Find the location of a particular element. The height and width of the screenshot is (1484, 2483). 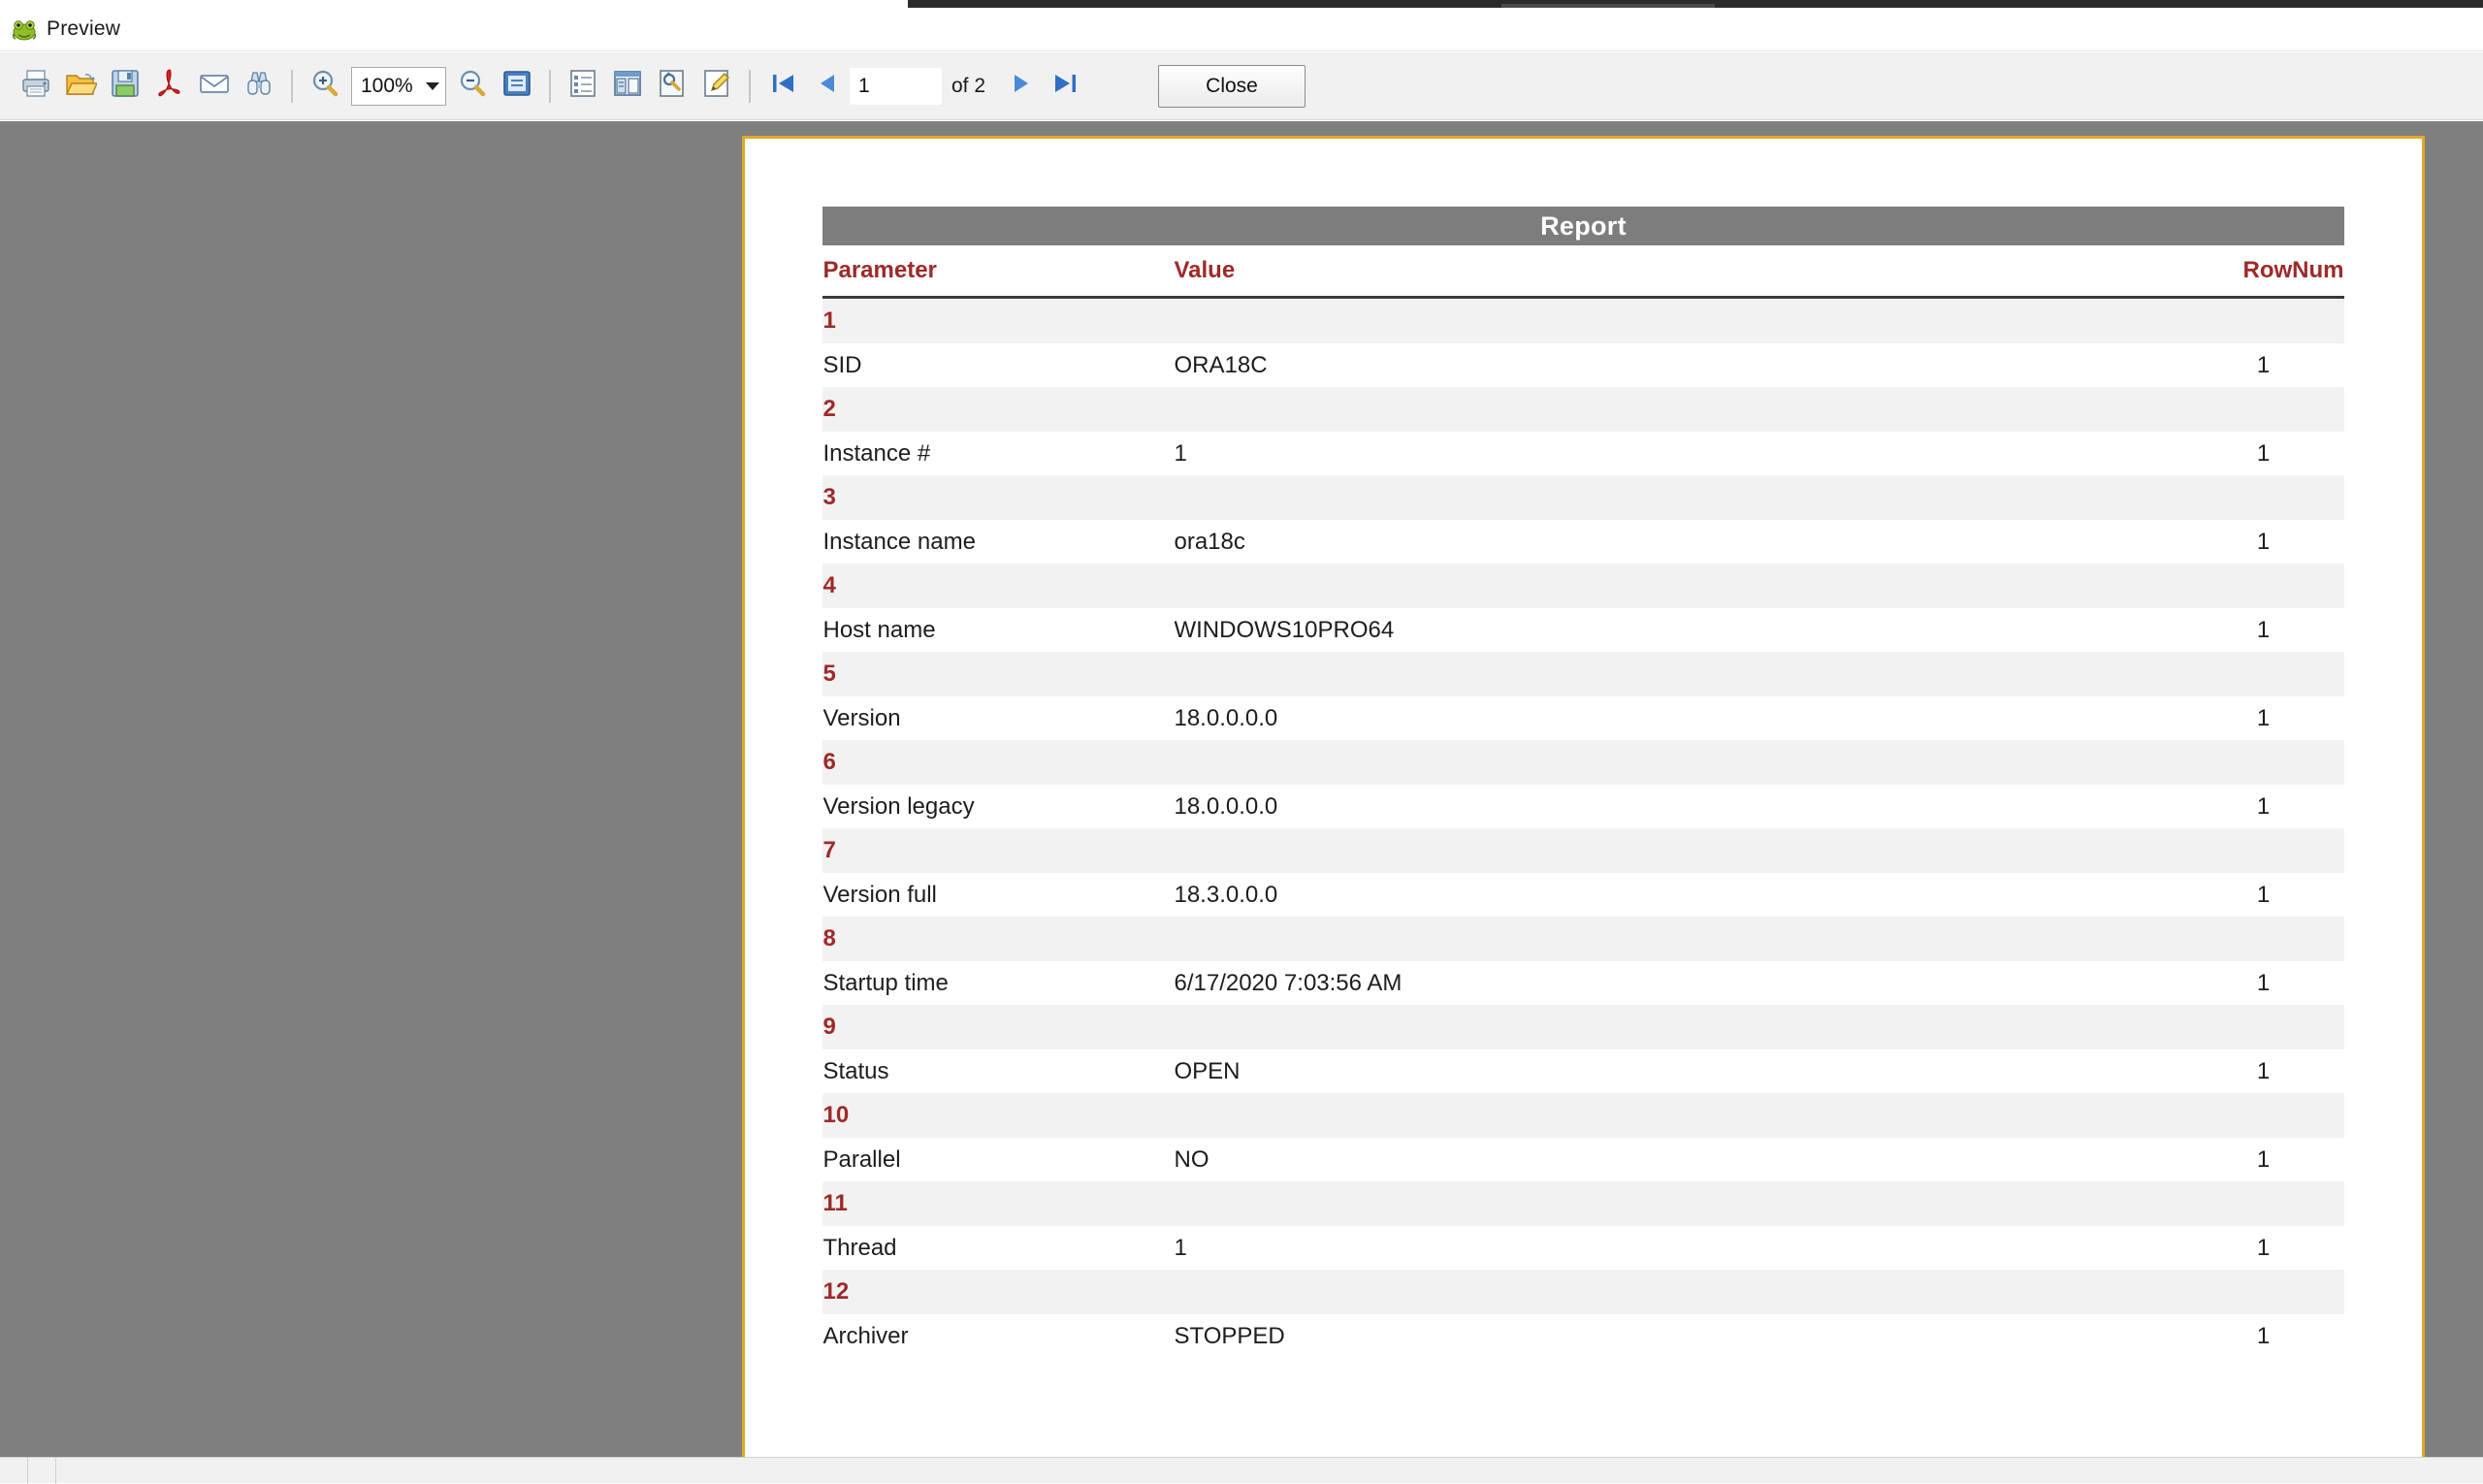

table-row: SIDORA18C1 is located at coordinates (1583, 365).